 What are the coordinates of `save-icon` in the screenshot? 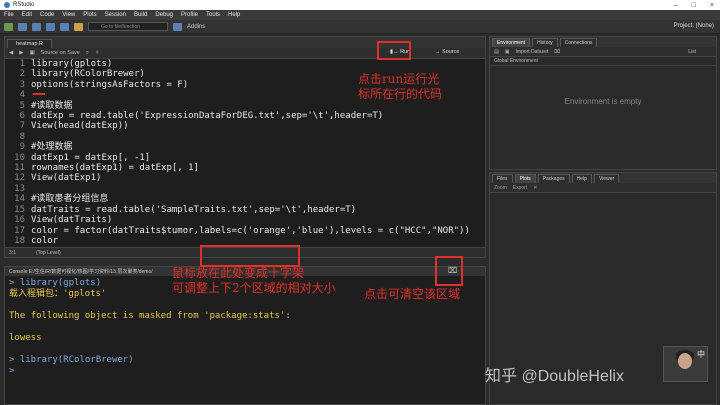 It's located at (50, 26).